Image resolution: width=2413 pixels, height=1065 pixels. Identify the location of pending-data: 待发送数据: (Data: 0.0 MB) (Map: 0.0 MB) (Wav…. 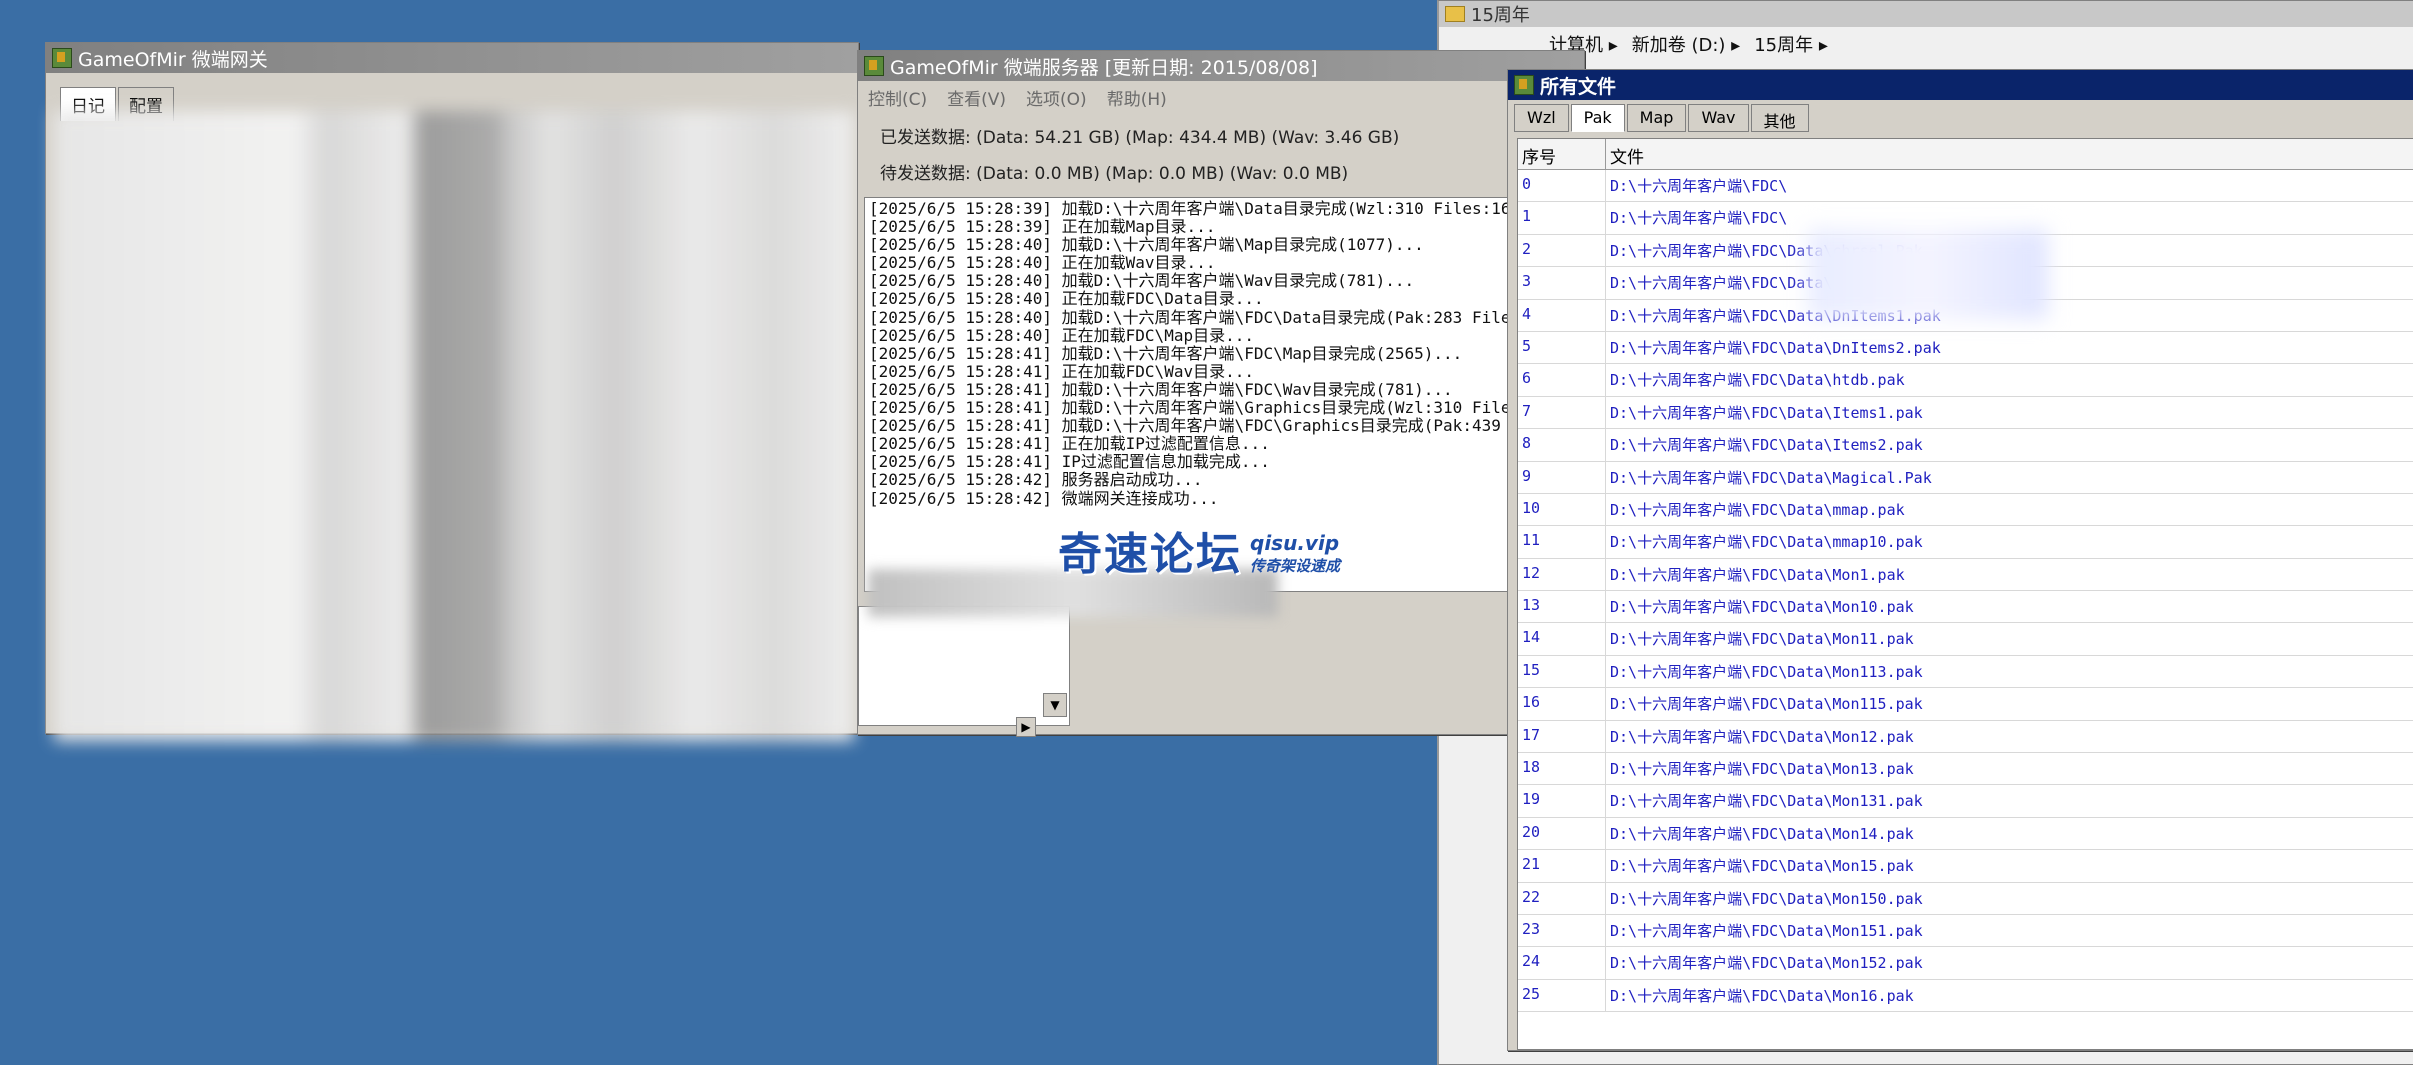
(1114, 174).